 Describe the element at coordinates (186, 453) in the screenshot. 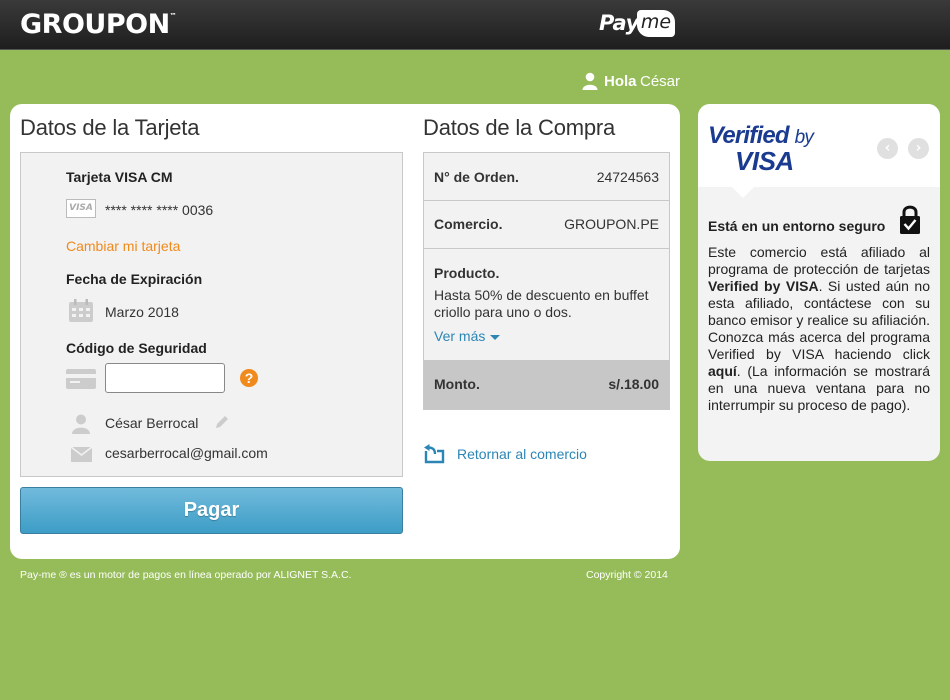

I see `cardholder-email: cesarberrocal@gmail.com` at that location.